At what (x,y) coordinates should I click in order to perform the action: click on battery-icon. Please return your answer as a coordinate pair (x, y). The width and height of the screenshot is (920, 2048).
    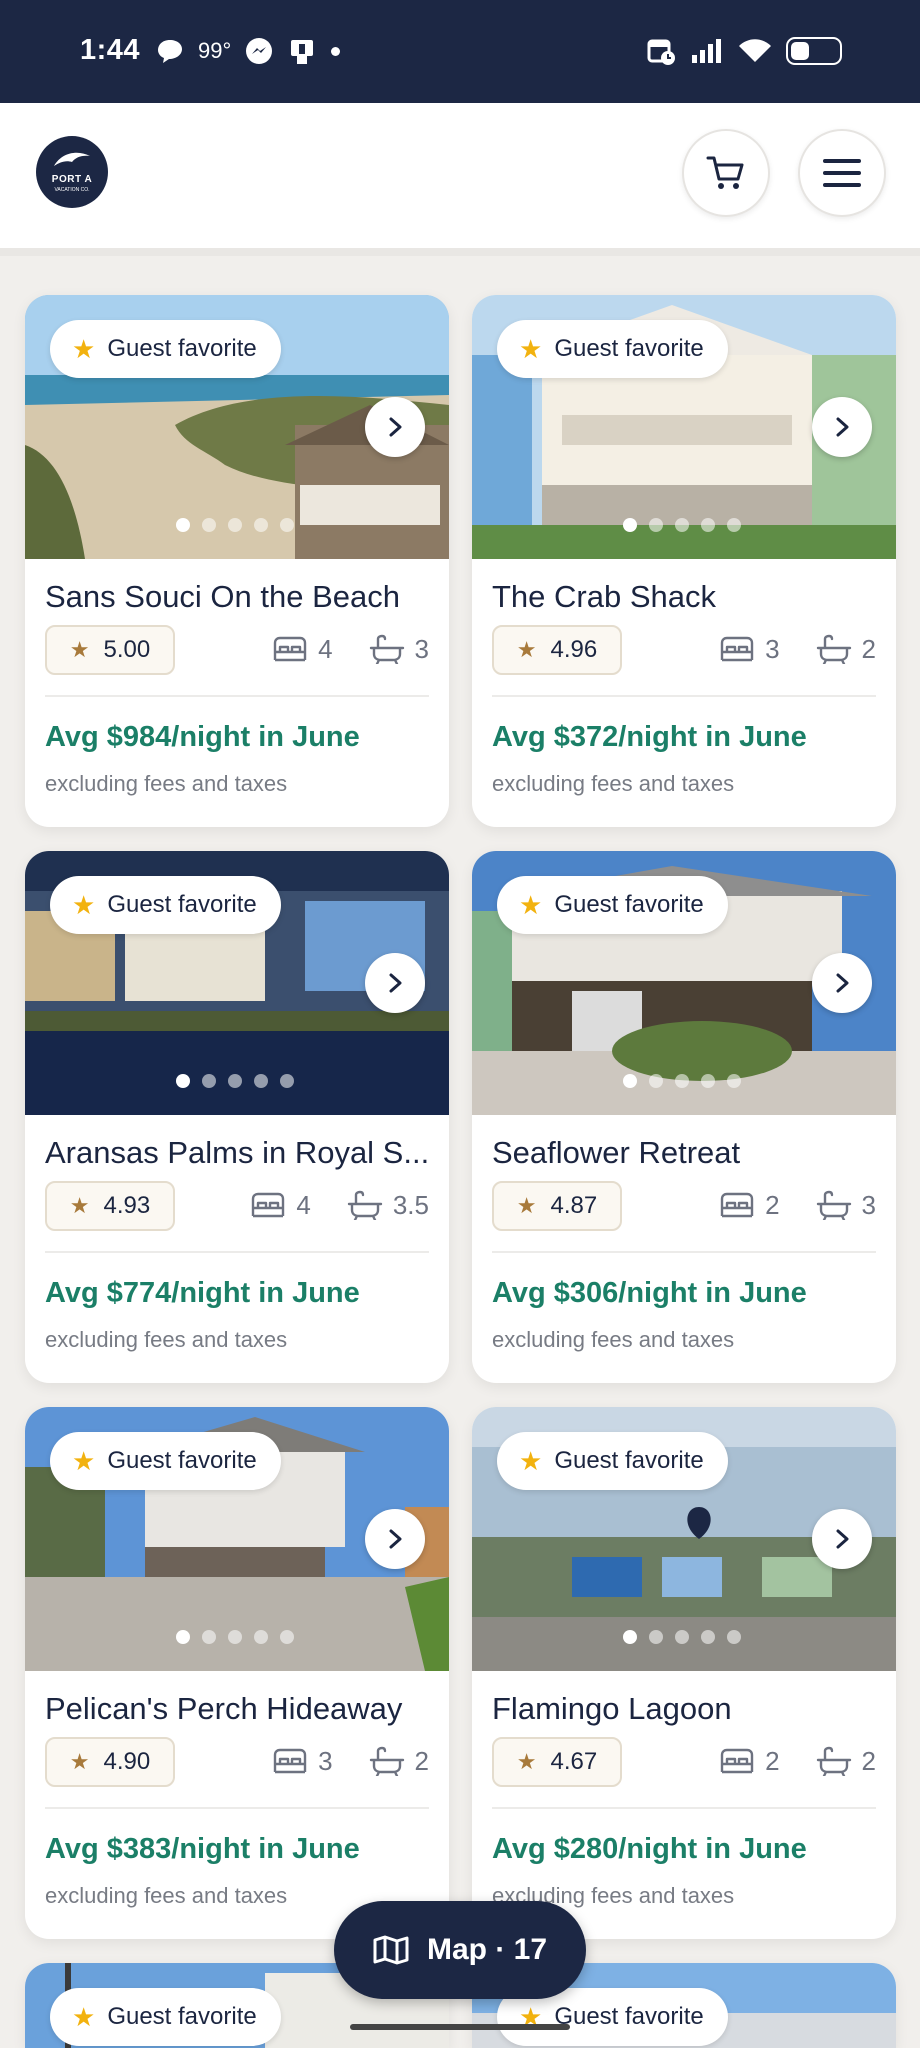
    Looking at the image, I should click on (814, 51).